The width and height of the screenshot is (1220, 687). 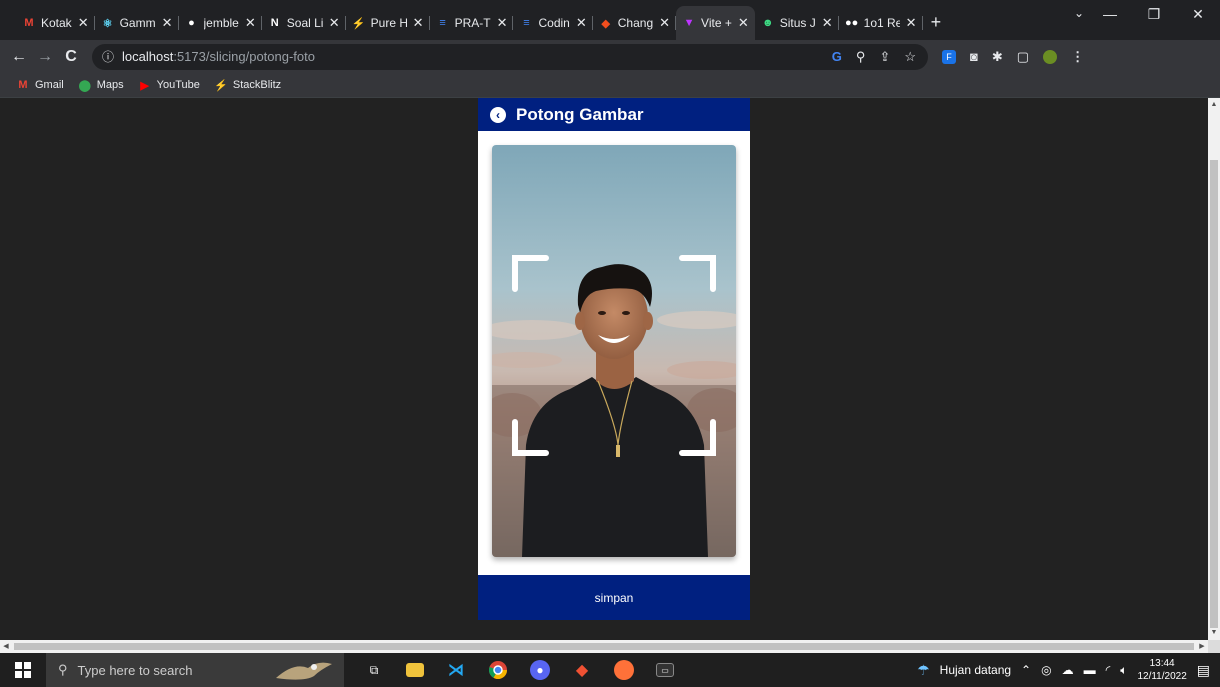 I want to click on search-icon: ⚲, so click(x=63, y=669).